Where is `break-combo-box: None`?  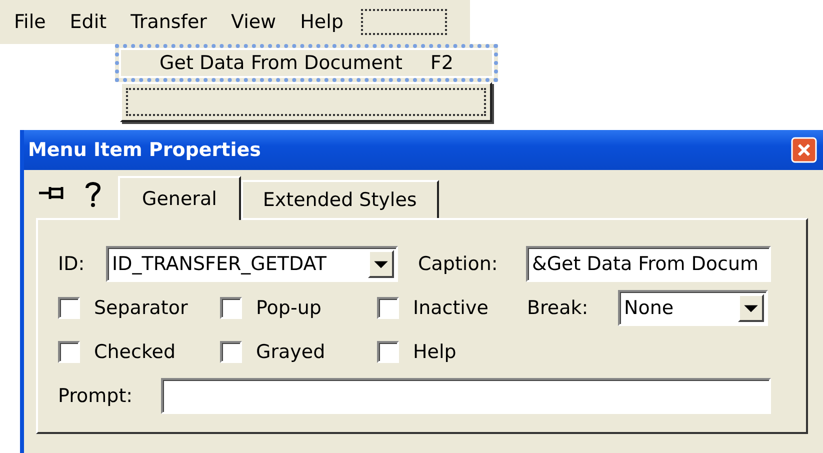
break-combo-box: None is located at coordinates (693, 308).